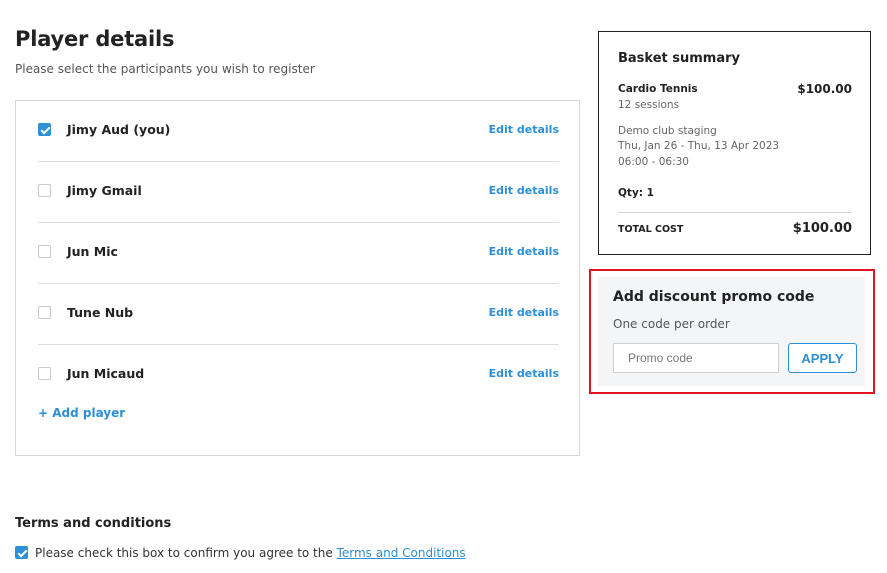 This screenshot has height=573, width=887. Describe the element at coordinates (298, 192) in the screenshot. I see `player-row: Jimy Gmail Edit details` at that location.